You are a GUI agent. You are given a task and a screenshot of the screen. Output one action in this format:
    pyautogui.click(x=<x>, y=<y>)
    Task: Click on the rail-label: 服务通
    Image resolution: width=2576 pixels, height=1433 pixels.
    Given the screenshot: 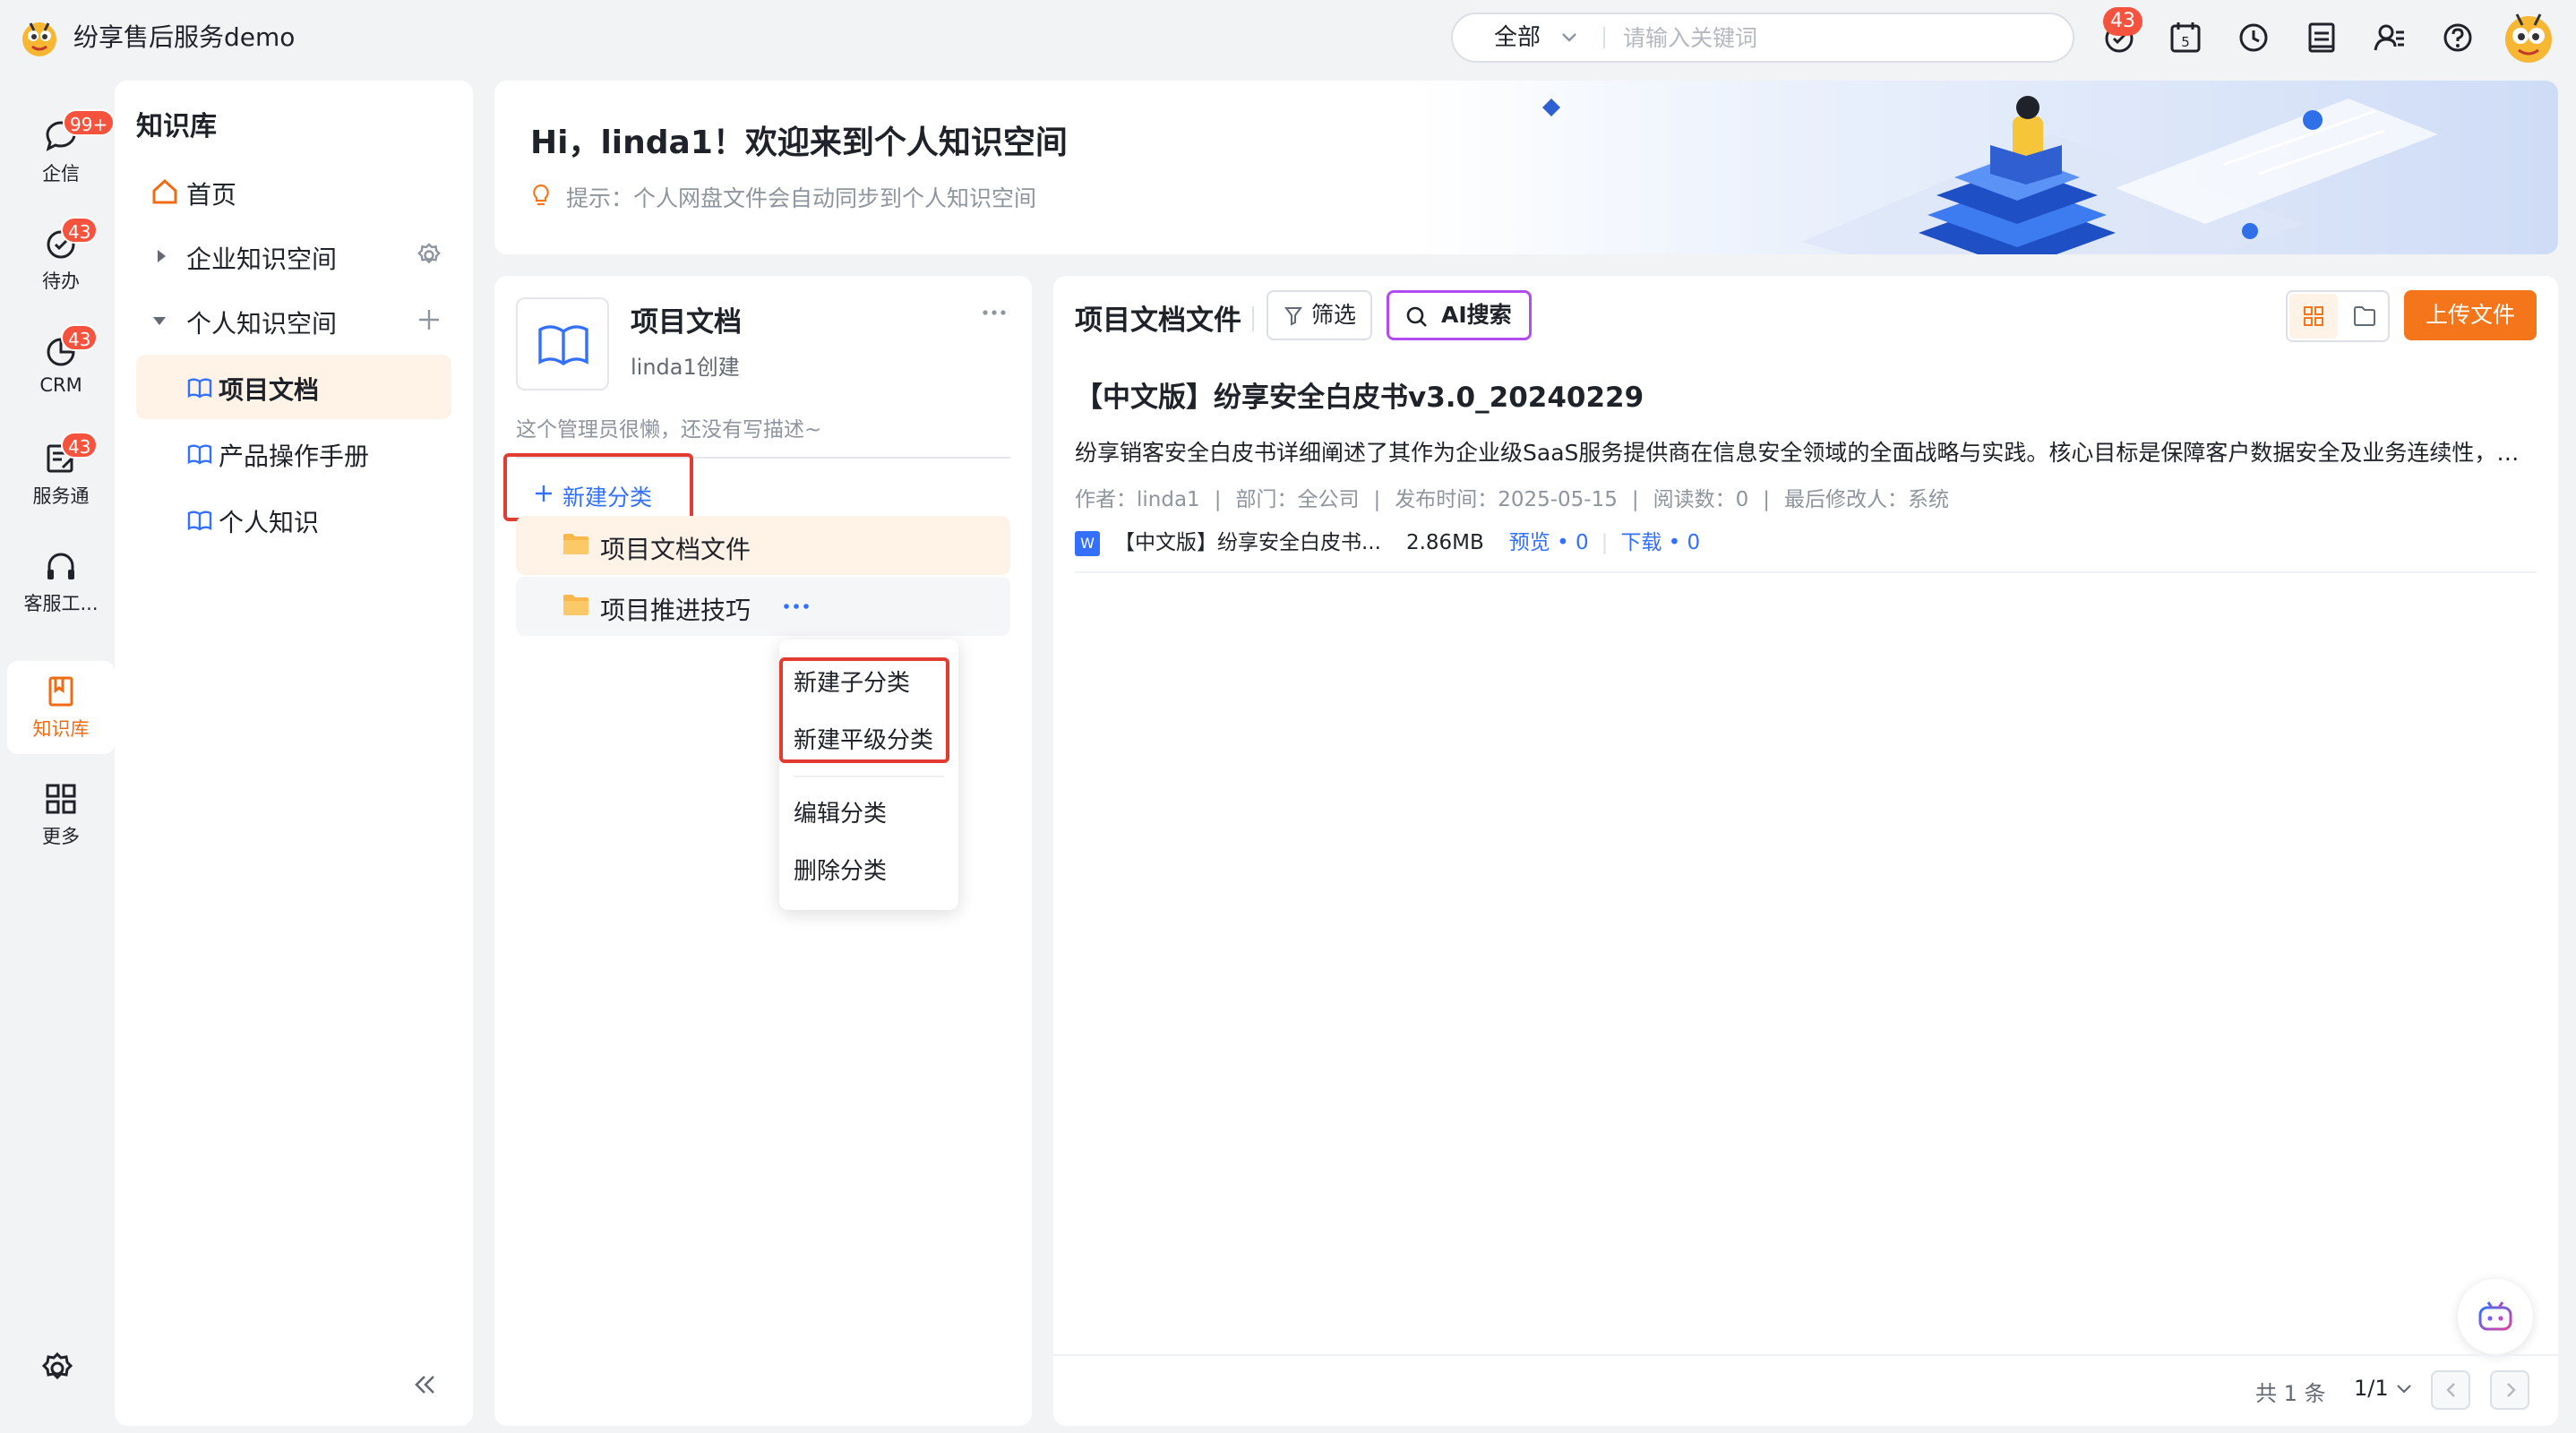 What is the action you would take?
    pyautogui.click(x=61, y=496)
    